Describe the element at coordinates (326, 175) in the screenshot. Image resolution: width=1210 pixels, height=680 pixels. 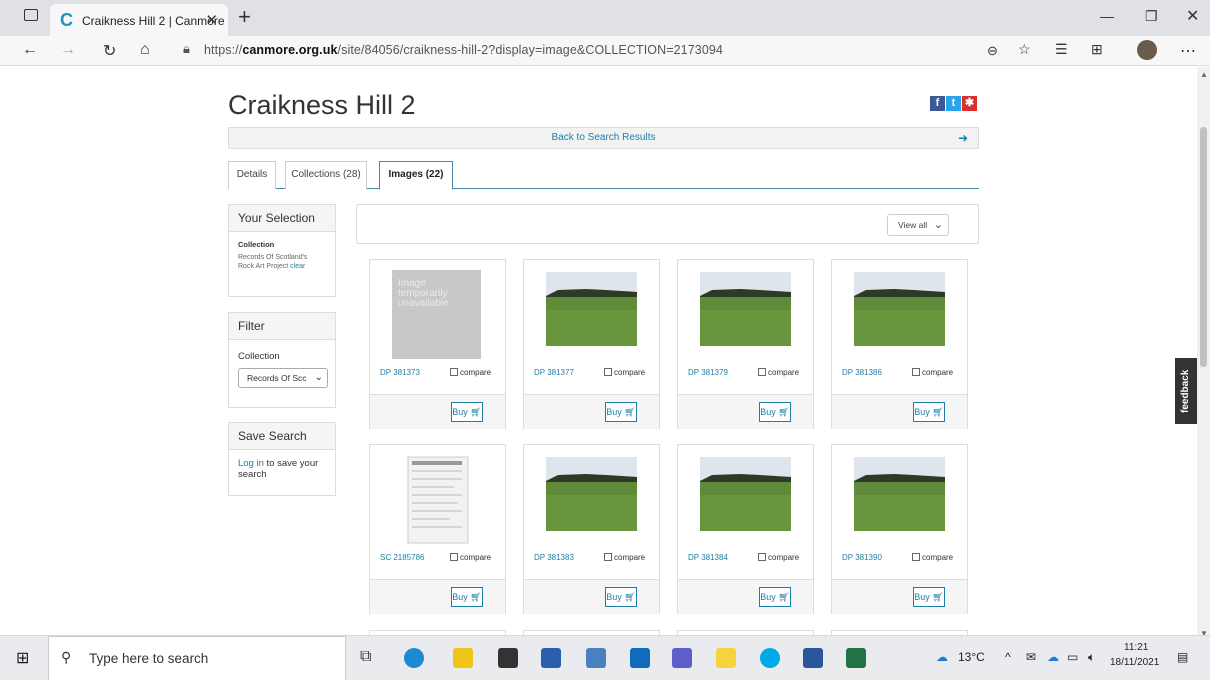
I see `tab-collections: Collections (28)` at that location.